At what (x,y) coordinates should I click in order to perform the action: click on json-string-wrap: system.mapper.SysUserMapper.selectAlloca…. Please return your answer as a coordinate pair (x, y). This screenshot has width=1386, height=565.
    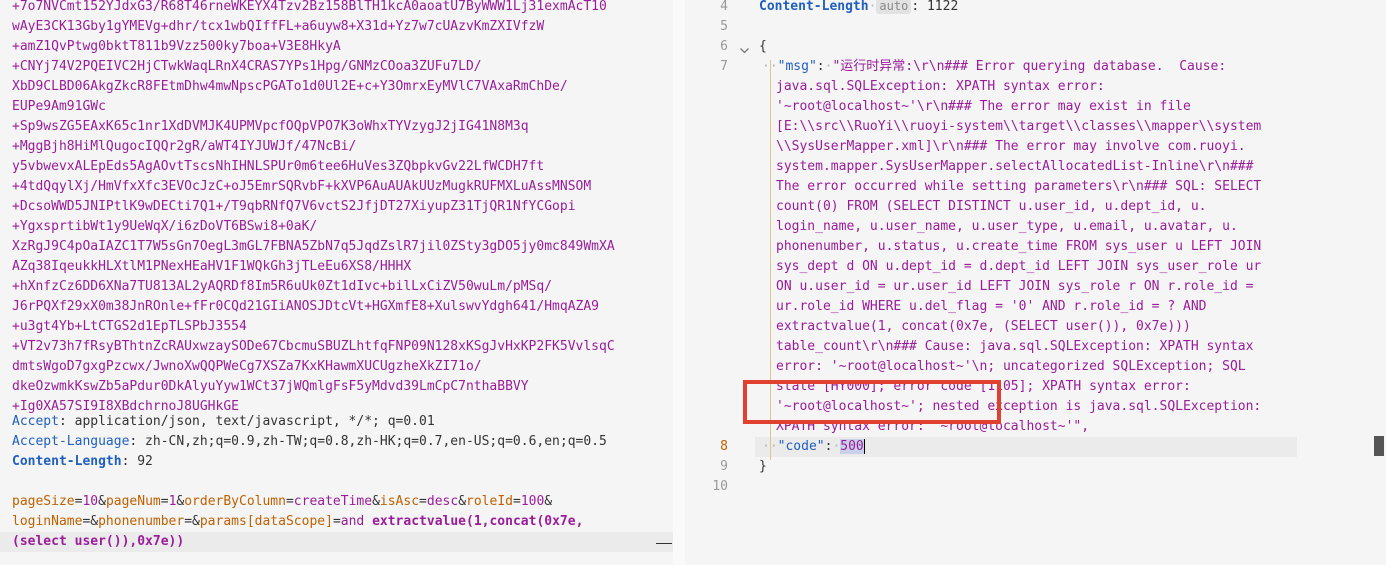
    Looking at the image, I should click on (1019, 166).